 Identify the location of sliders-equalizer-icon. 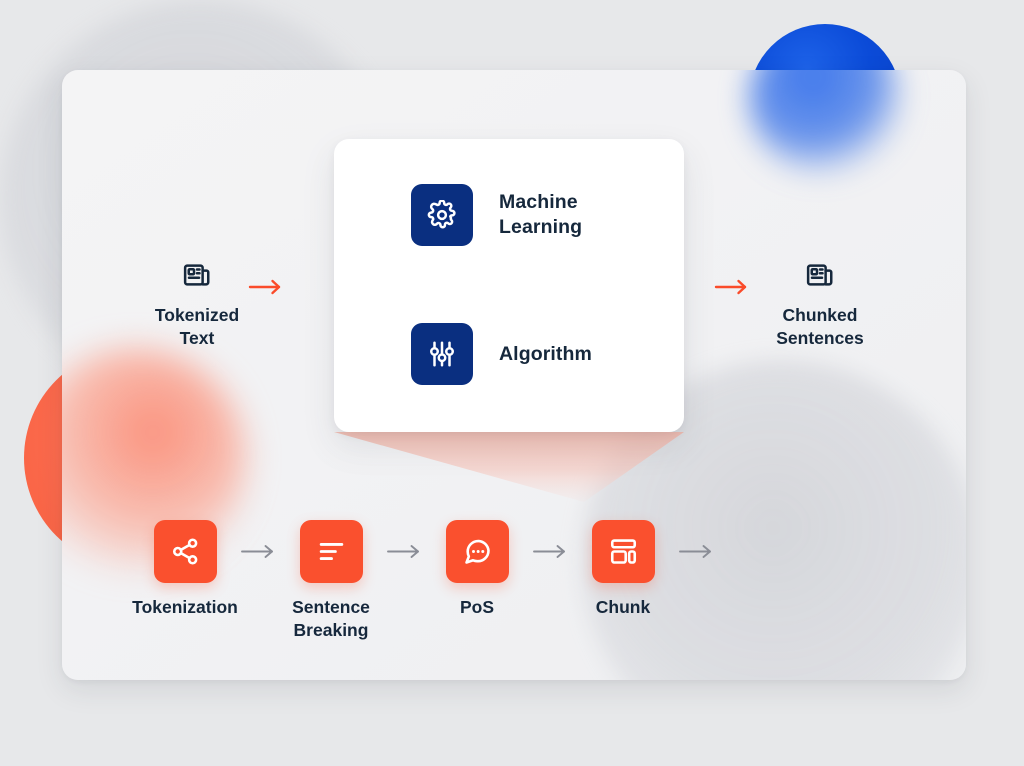
(442, 354).